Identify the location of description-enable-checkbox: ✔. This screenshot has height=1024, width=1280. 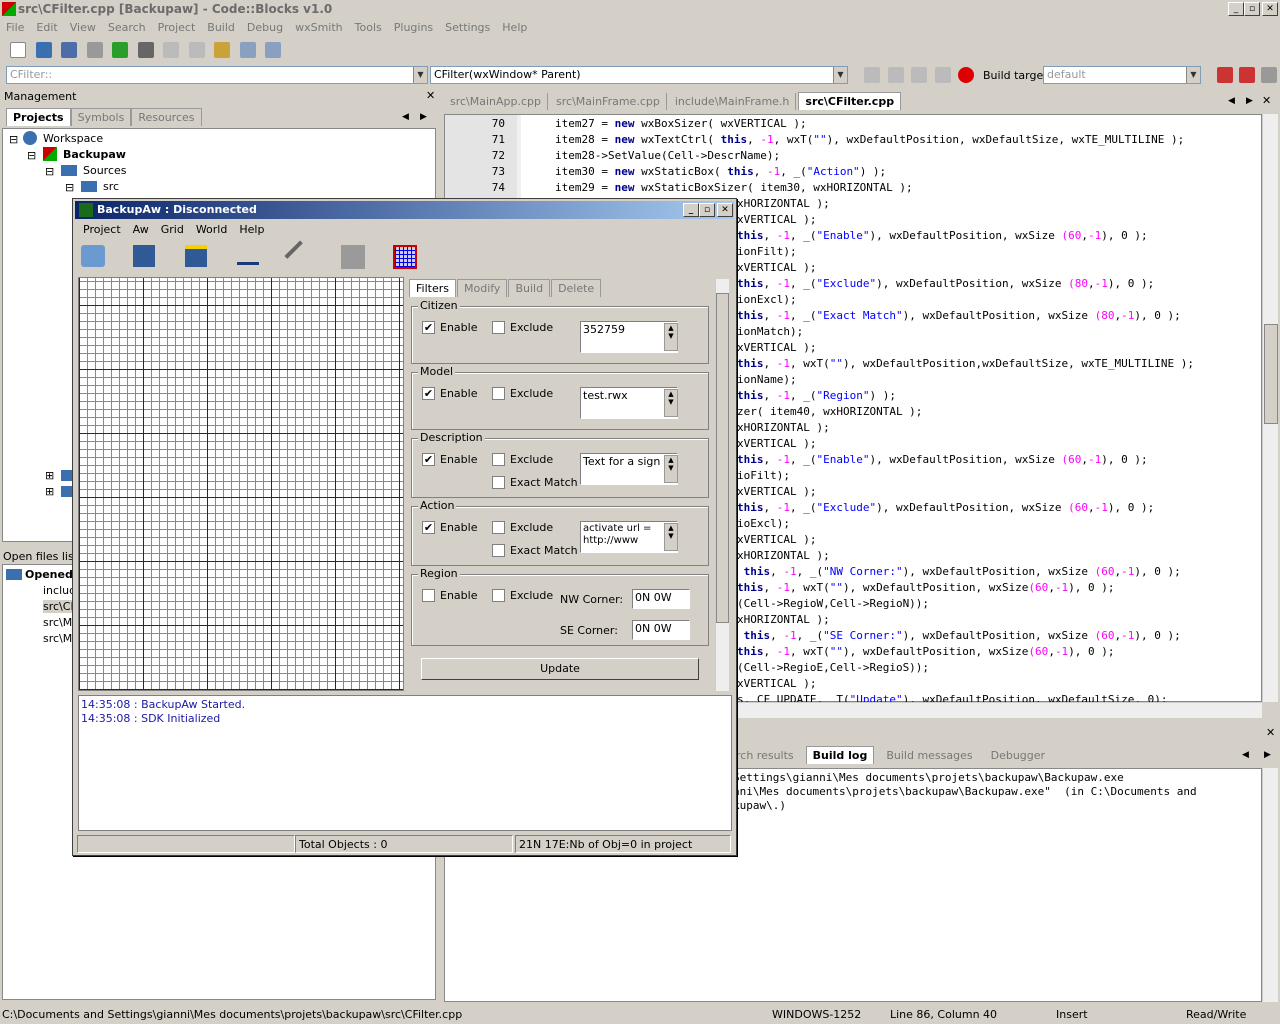
(428, 459).